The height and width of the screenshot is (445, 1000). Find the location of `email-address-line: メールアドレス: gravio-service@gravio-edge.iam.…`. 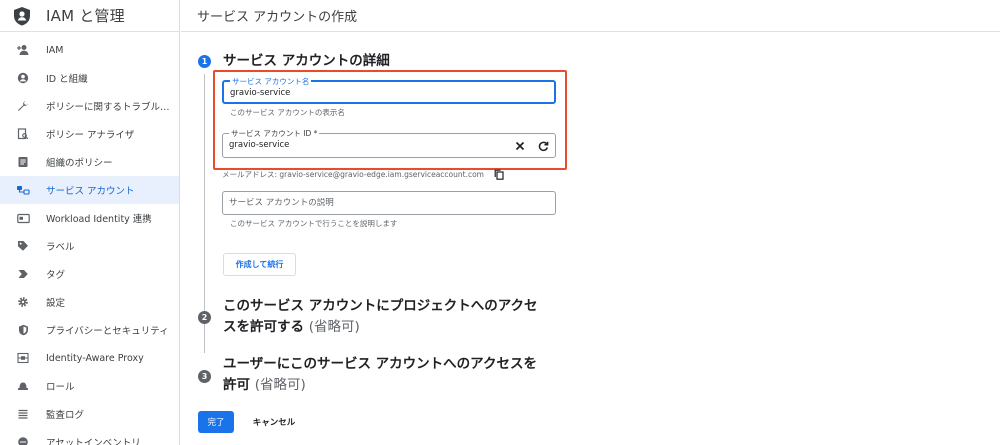

email-address-line: メールアドレス: gravio-service@gravio-edge.iam.… is located at coordinates (364, 174).